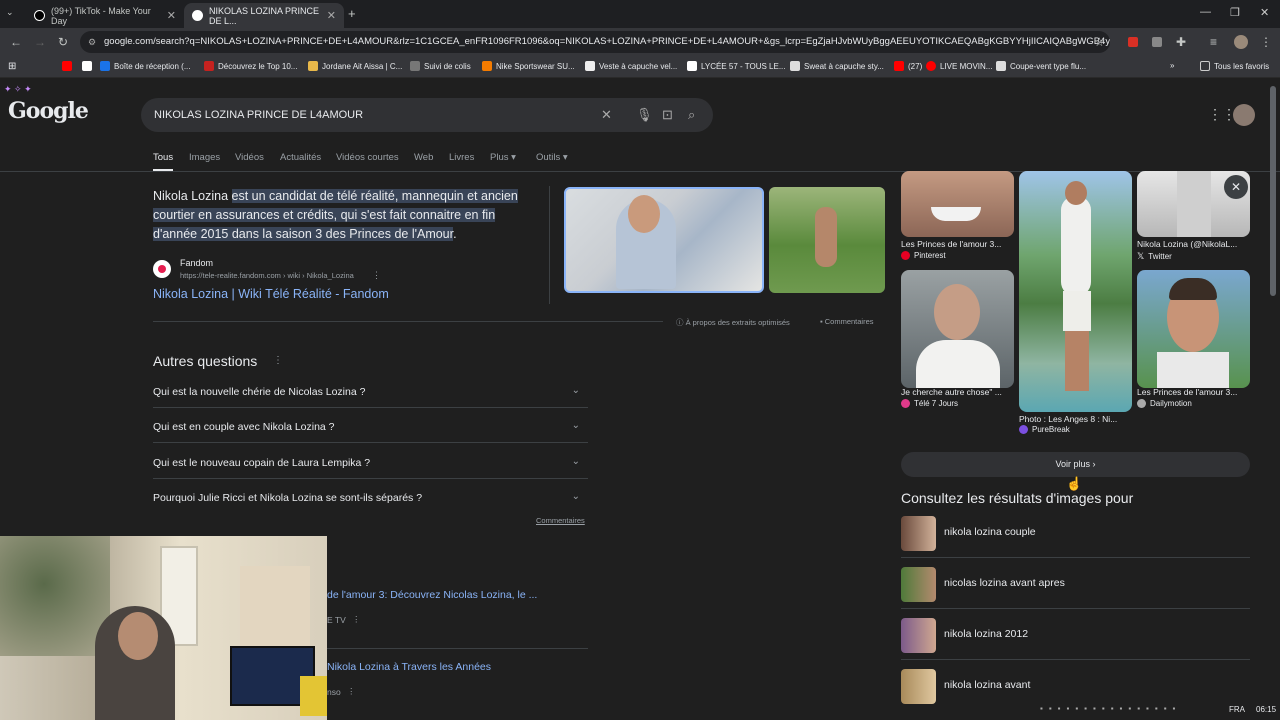  What do you see at coordinates (908, 66) in the screenshot?
I see `bookmark-item: (27)` at bounding box center [908, 66].